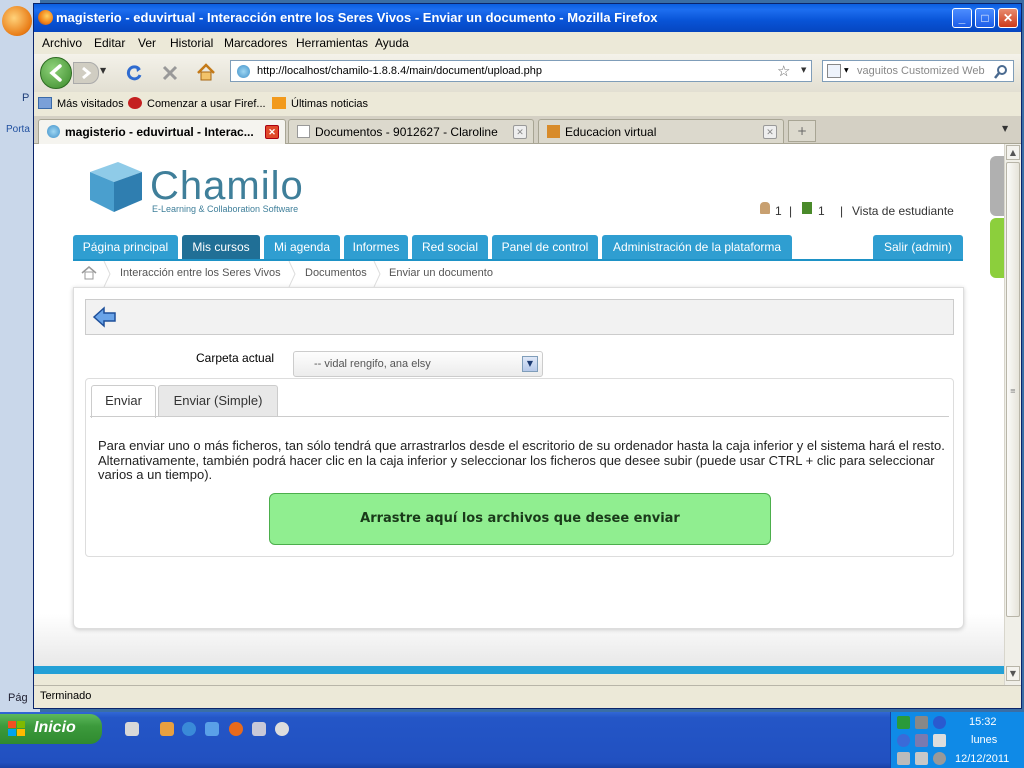 This screenshot has width=1024, height=768. Describe the element at coordinates (134, 73) in the screenshot. I see `reload-icon` at that location.